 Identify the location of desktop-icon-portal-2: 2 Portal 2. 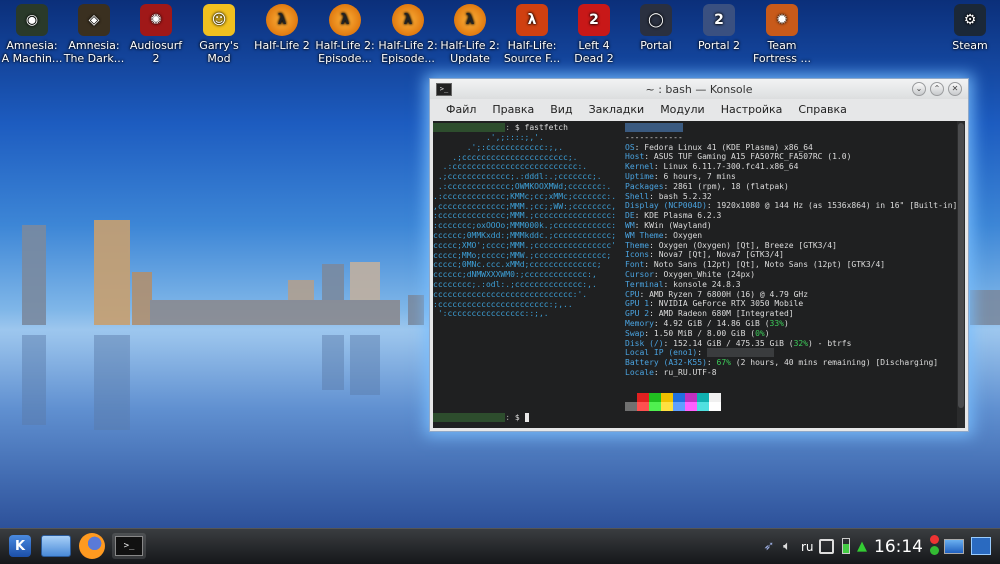
(719, 28).